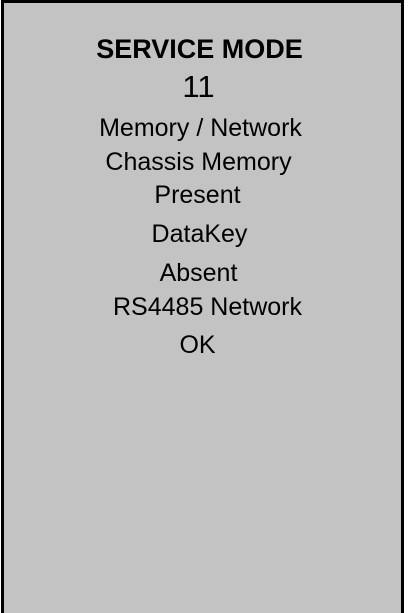 The width and height of the screenshot is (419, 613). I want to click on service-mode-number: 11, so click(198, 86).